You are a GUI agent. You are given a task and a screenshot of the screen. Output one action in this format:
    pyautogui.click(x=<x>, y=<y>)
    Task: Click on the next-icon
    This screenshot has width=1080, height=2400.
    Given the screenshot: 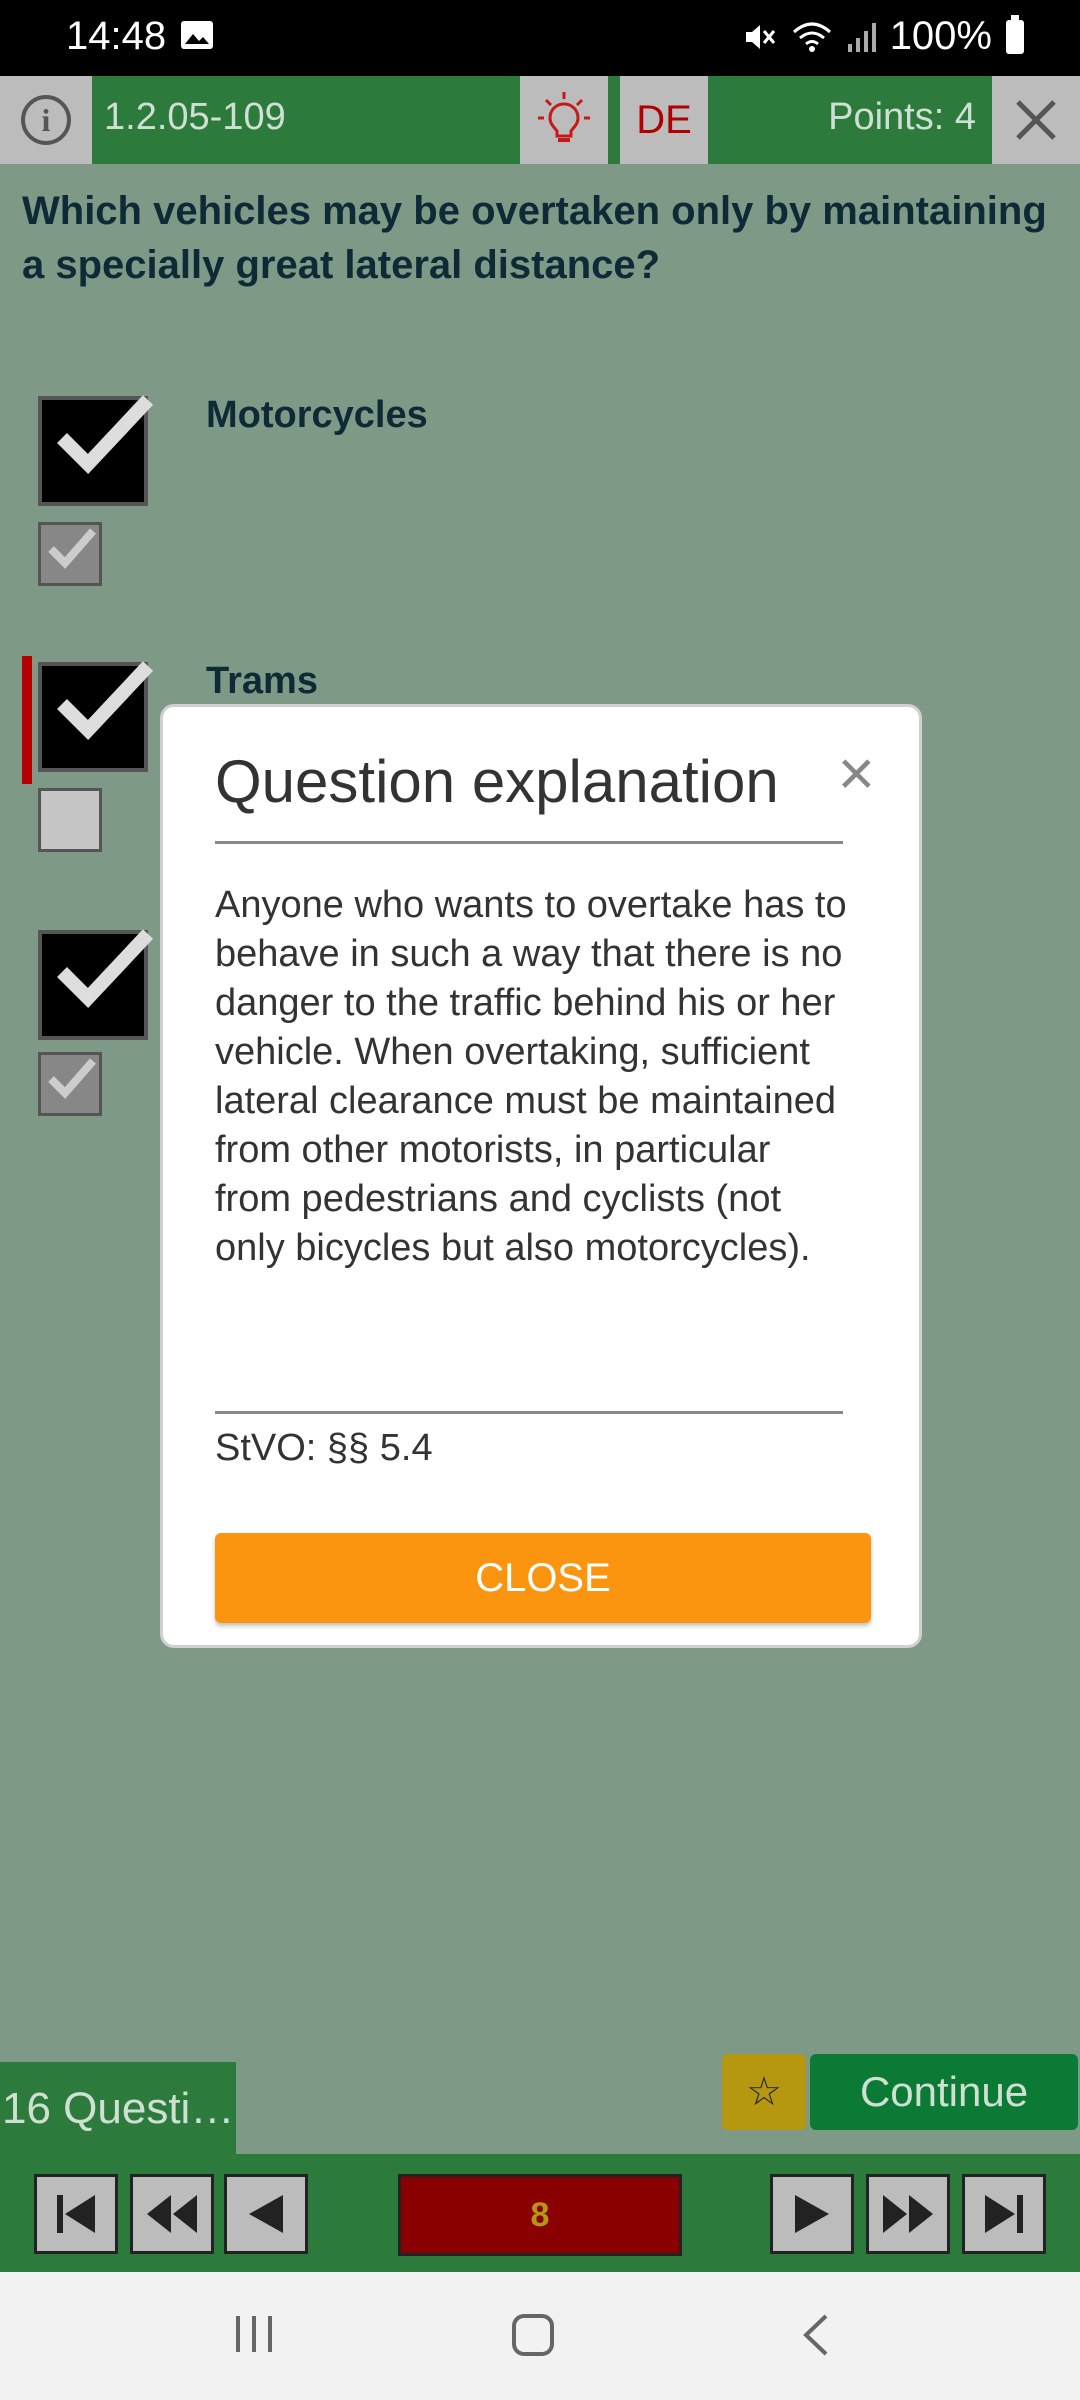 What is the action you would take?
    pyautogui.click(x=812, y=2214)
    